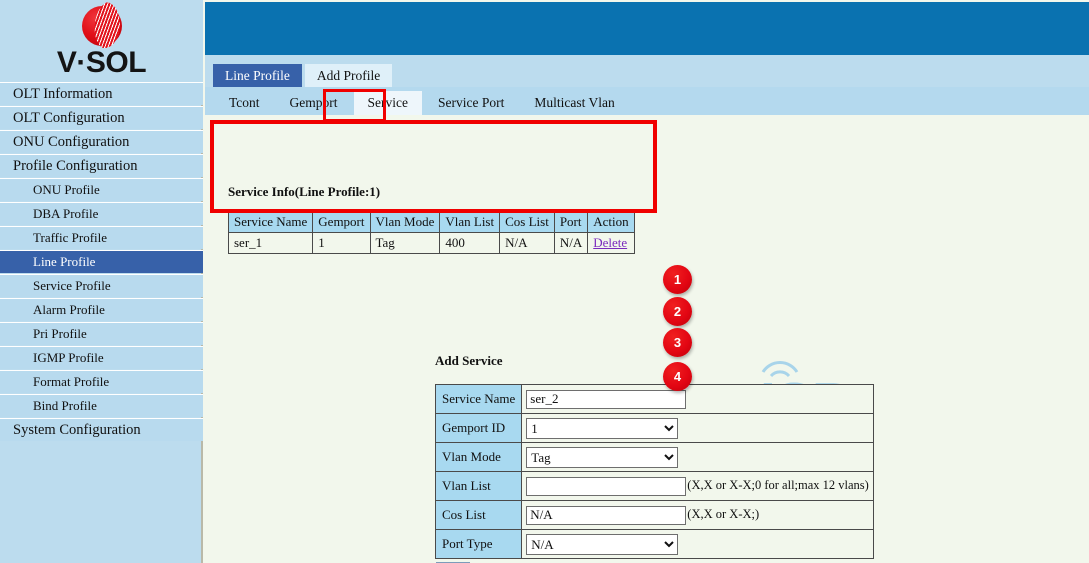  I want to click on field-port-type: N/A, so click(697, 544).